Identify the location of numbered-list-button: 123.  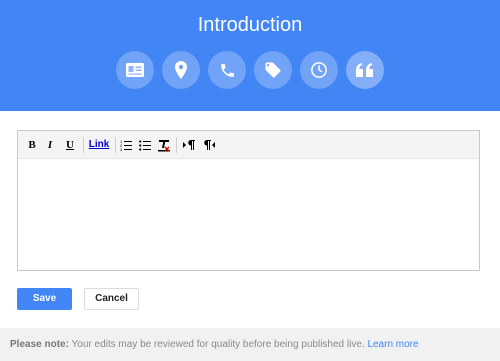
(126, 145).